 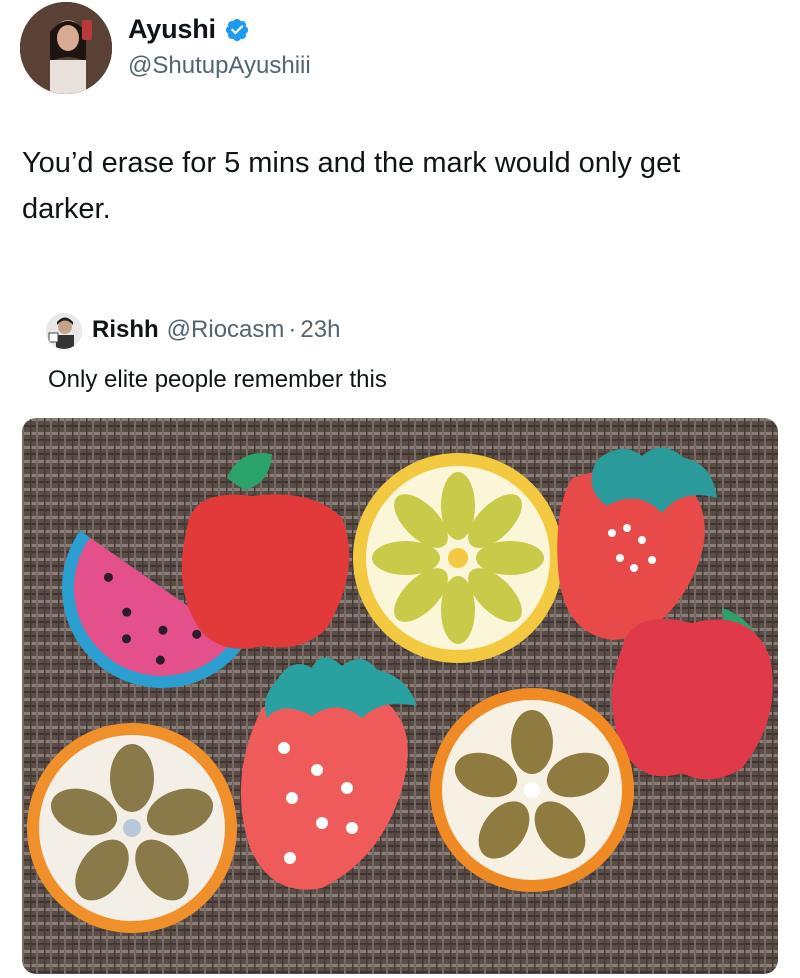 What do you see at coordinates (236, 29) in the screenshot?
I see `verified-badge-icon` at bounding box center [236, 29].